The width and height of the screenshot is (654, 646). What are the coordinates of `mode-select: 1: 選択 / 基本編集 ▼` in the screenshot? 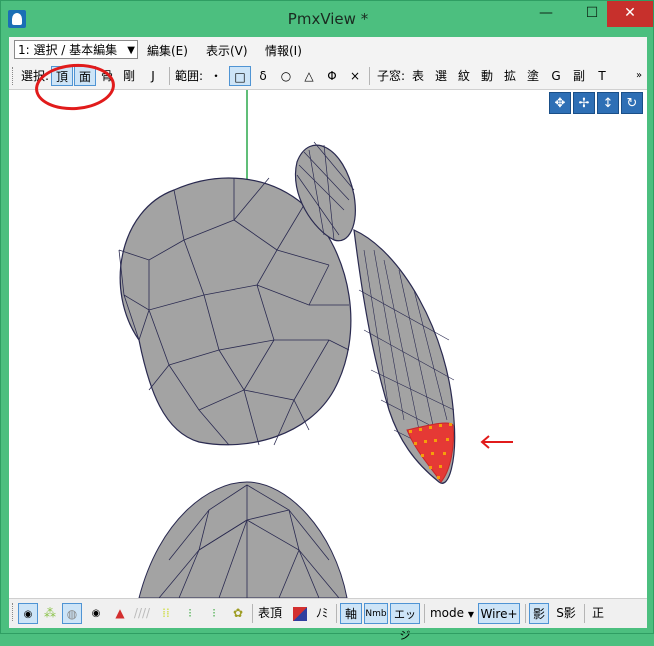 It's located at (76, 49).